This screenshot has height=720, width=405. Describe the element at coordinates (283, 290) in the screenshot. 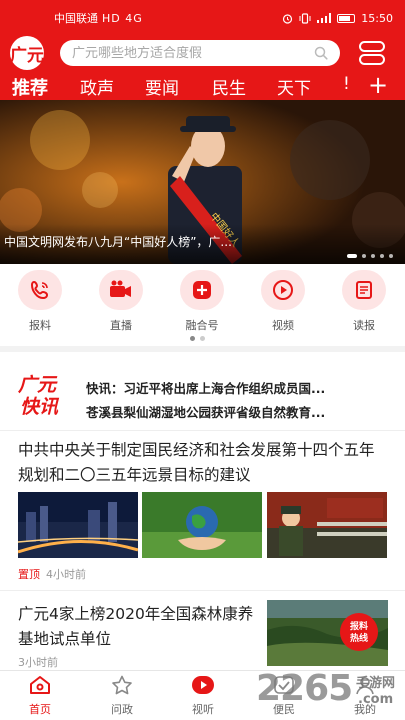

I see `play-icon` at that location.